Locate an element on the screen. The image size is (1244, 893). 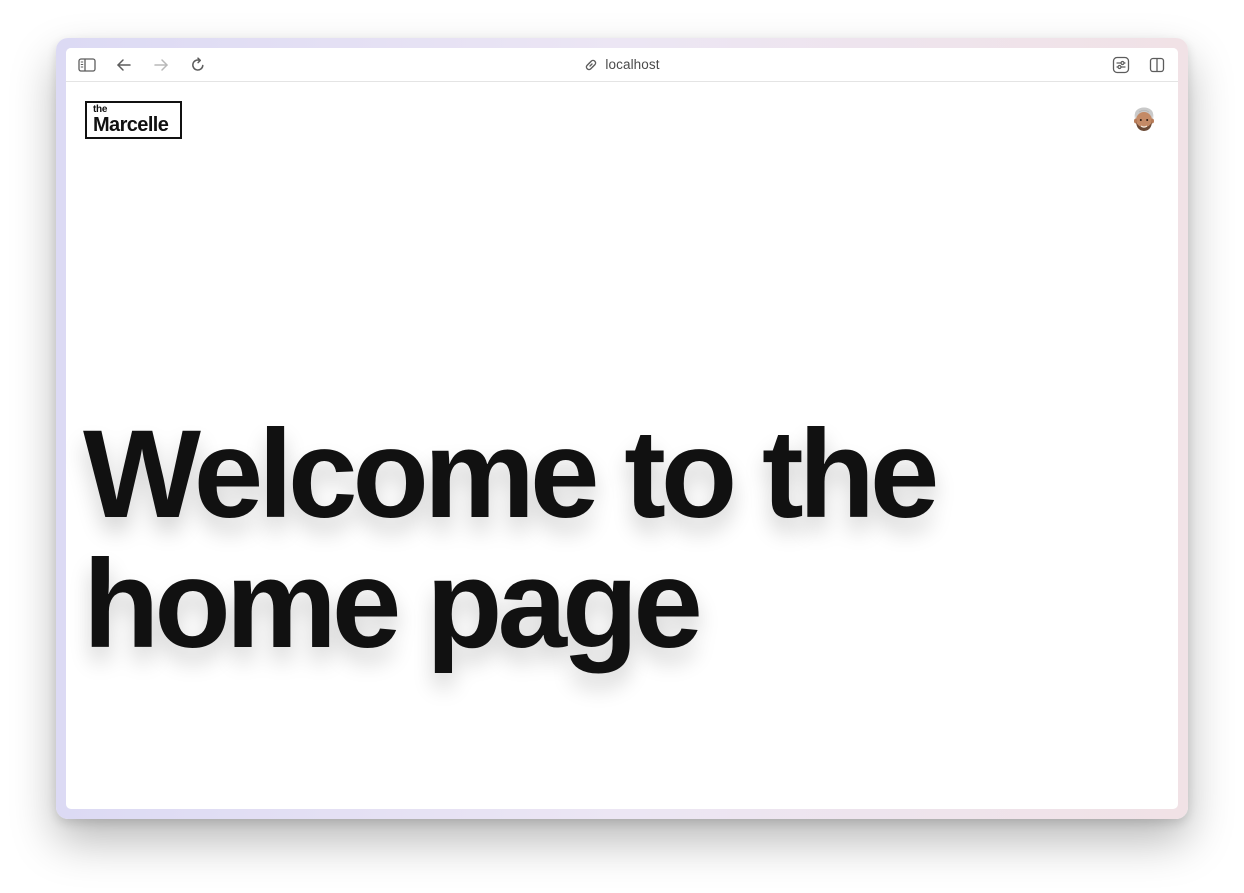
url-text: localhost is located at coordinates (632, 64).